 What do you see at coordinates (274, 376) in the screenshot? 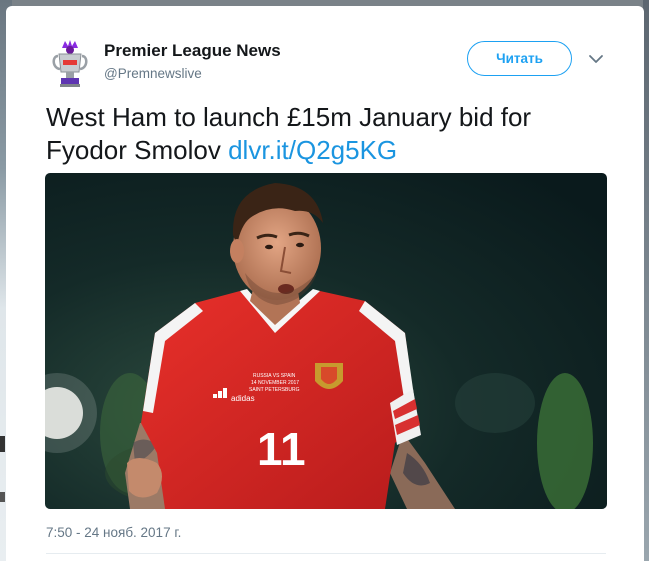
I see `svg-text: RUSSIA VS SPAIN` at bounding box center [274, 376].